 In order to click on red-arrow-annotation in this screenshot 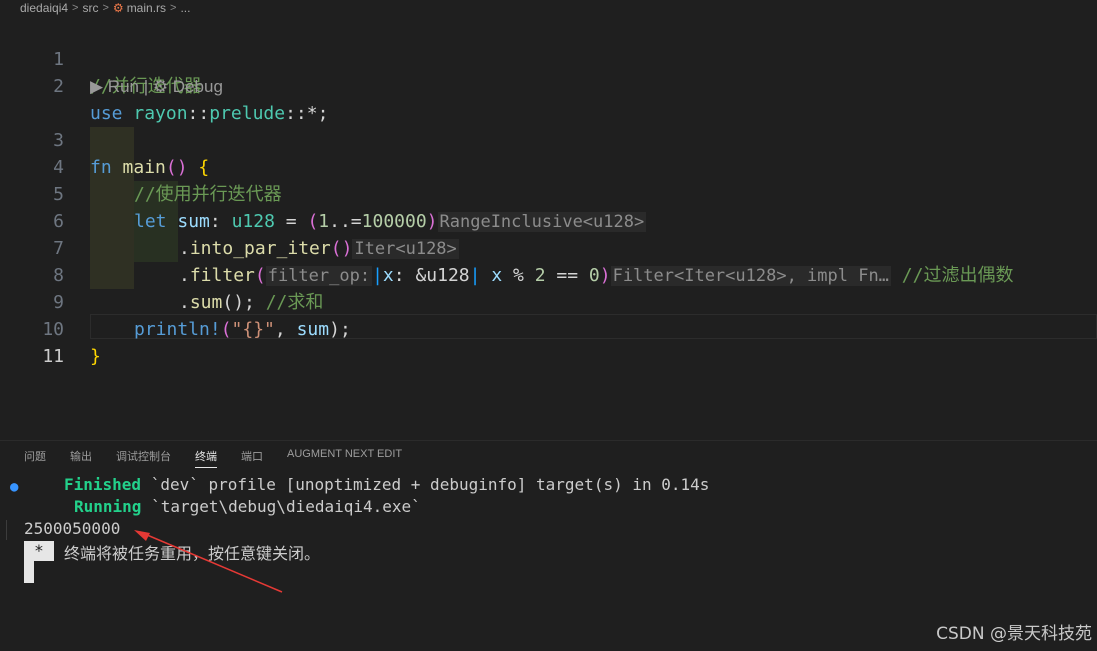, I will do `click(208, 561)`.